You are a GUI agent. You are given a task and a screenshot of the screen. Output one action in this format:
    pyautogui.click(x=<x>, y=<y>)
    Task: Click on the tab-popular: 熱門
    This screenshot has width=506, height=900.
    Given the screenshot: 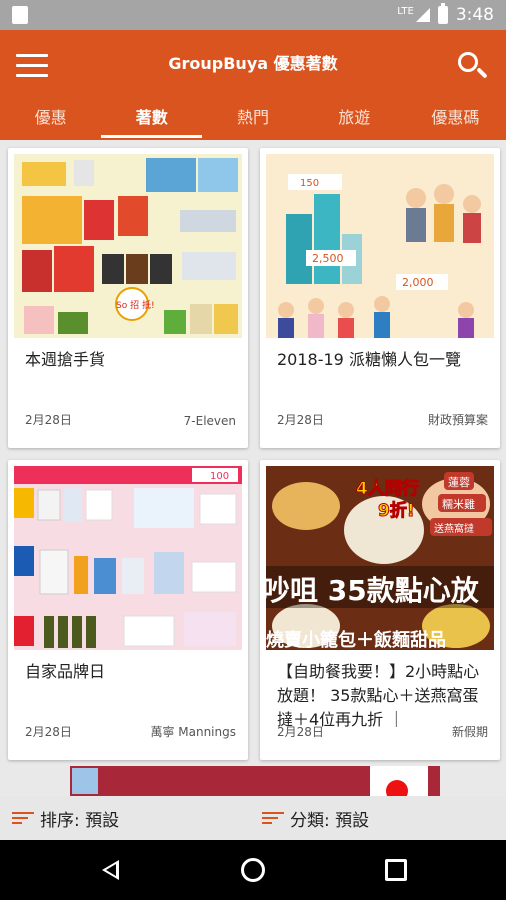 What is the action you would take?
    pyautogui.click(x=252, y=120)
    